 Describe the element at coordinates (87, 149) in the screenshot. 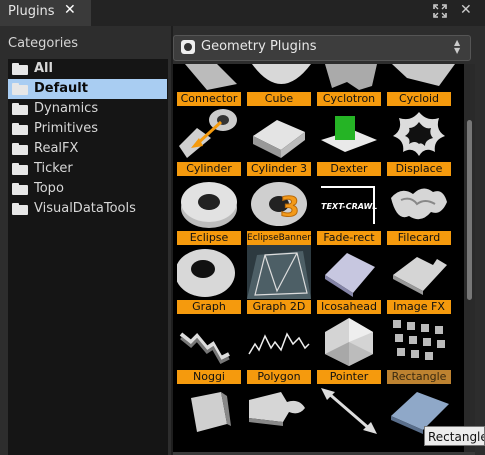

I see `category-item-realfx: RealFX` at that location.